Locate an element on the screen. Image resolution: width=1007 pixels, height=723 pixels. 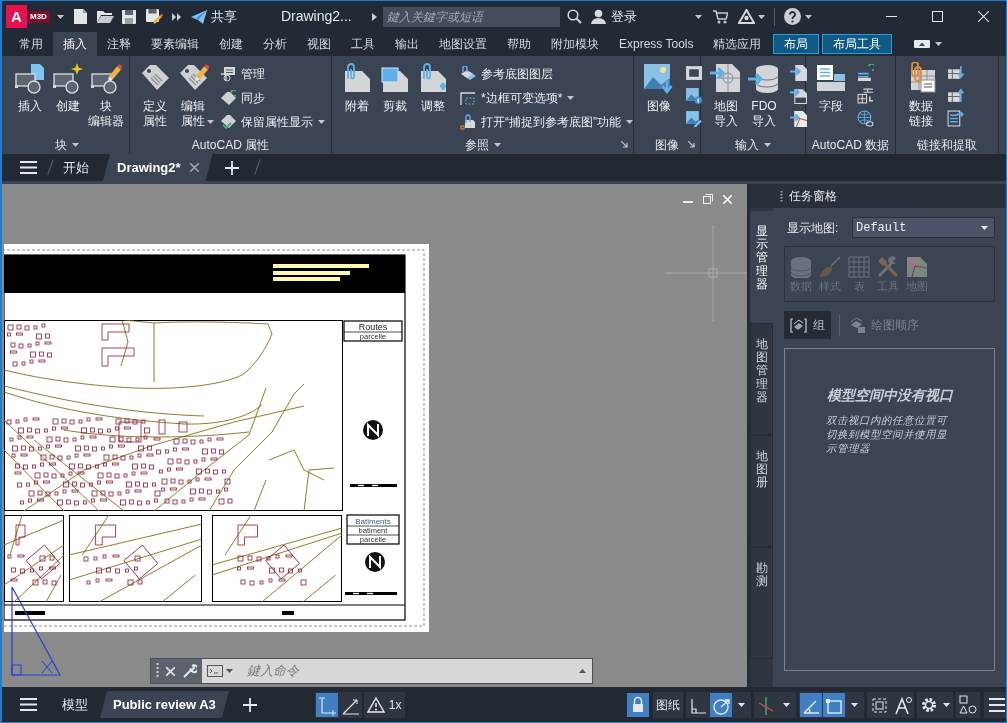
workspace-shapes-icon is located at coordinates (967, 704).